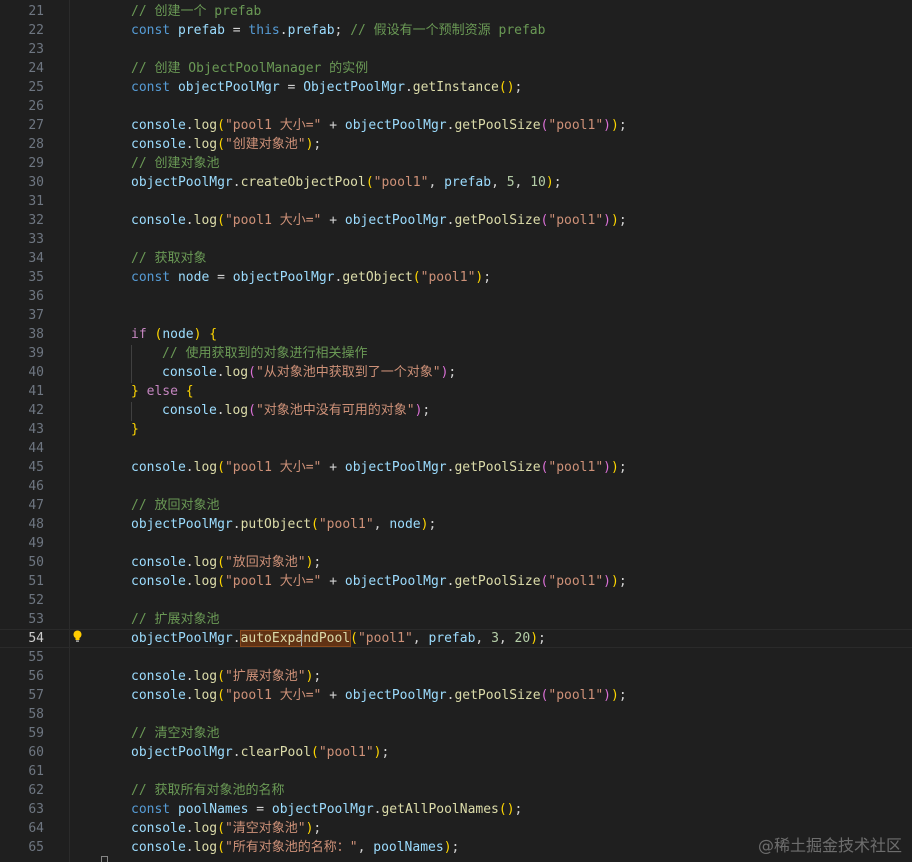  Describe the element at coordinates (303, 182) in the screenshot. I see `code-token: createObjectPool` at that location.